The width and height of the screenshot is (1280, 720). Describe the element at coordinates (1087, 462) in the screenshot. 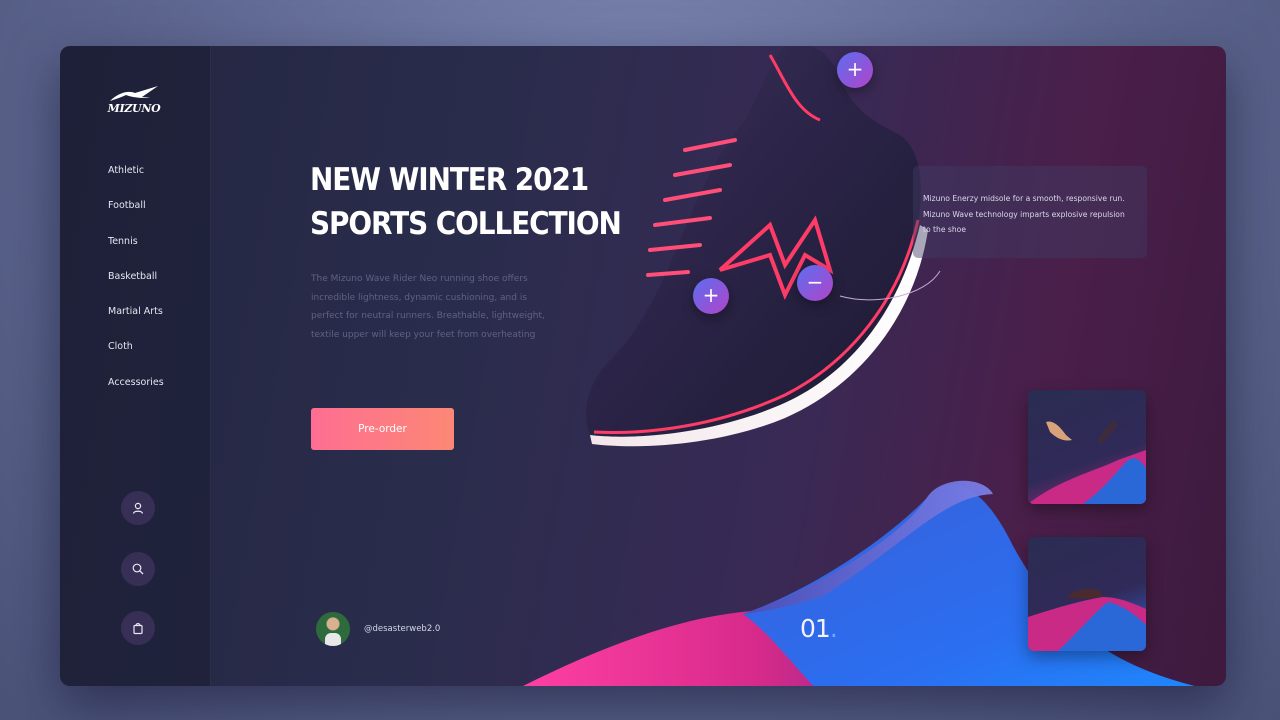

I see `thumbnail-1-image` at that location.